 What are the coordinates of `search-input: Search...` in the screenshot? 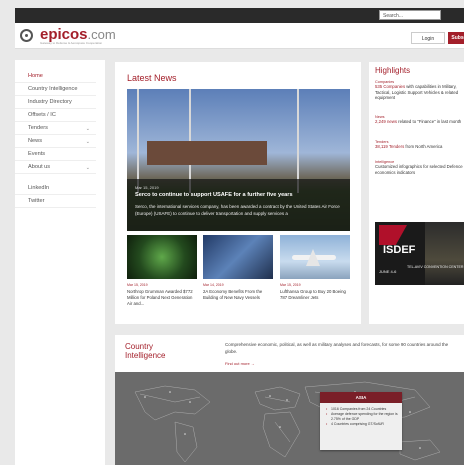 It's located at (410, 15).